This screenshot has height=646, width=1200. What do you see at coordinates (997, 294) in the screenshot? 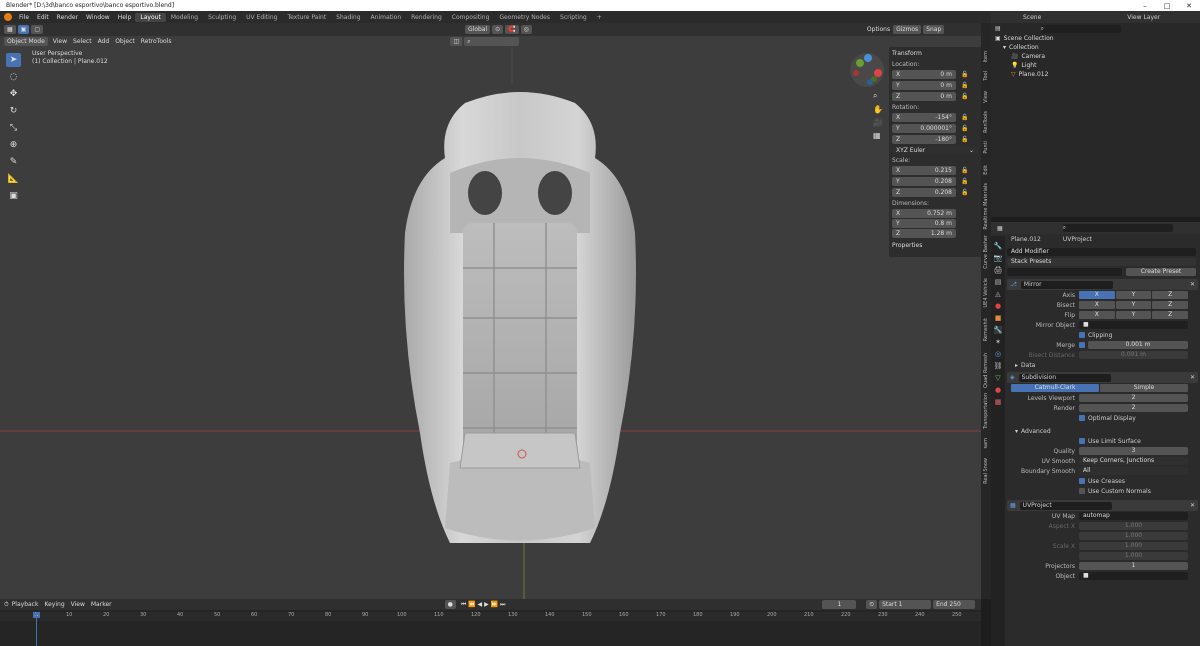
I see `scene-props-icon: ◬` at bounding box center [997, 294].